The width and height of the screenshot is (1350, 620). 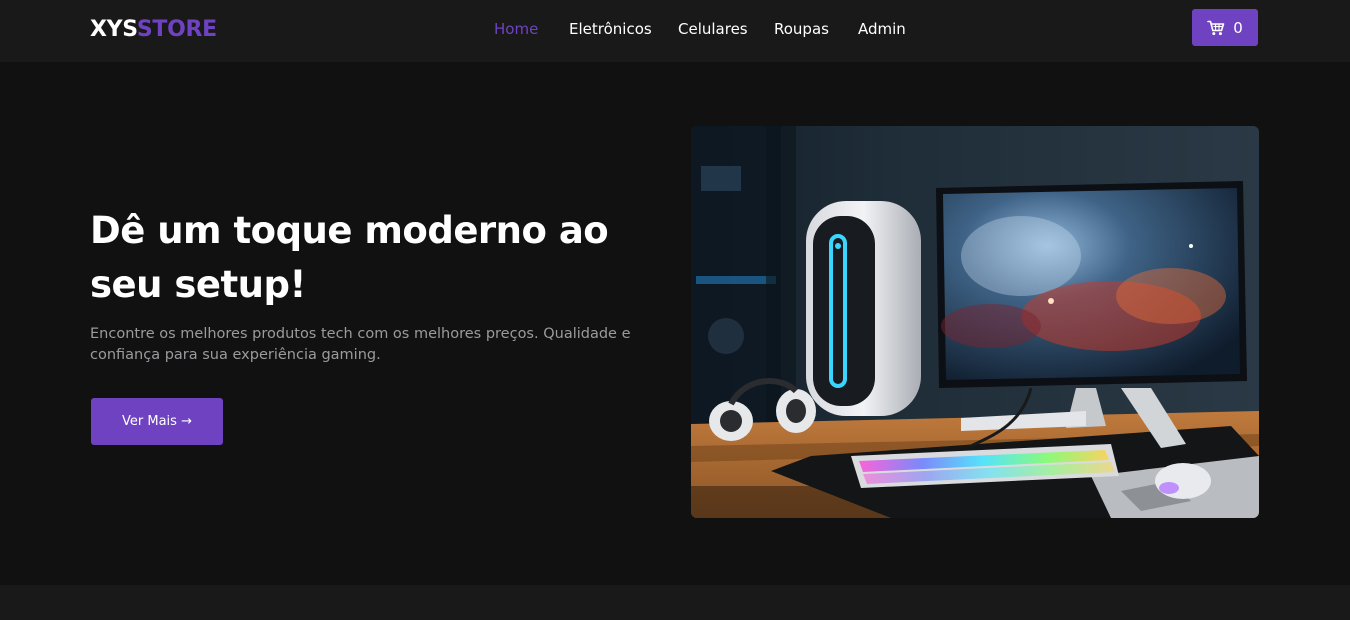 What do you see at coordinates (675, 602) in the screenshot?
I see `next-section-strip` at bounding box center [675, 602].